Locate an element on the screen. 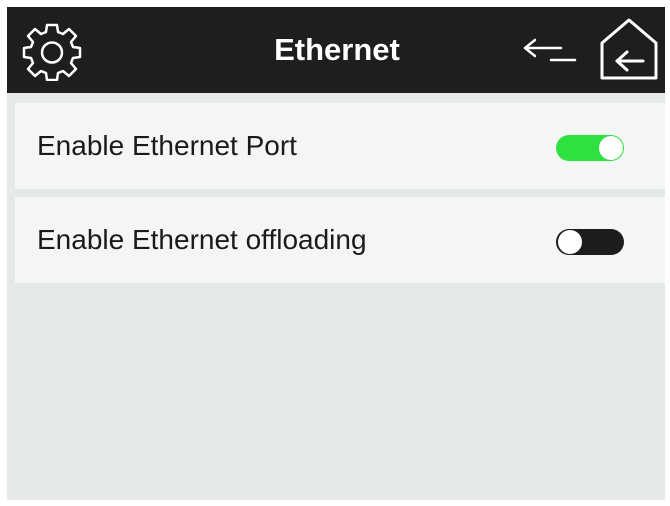 The width and height of the screenshot is (670, 506). setting-label: Enable Ethernet offloading is located at coordinates (202, 239).